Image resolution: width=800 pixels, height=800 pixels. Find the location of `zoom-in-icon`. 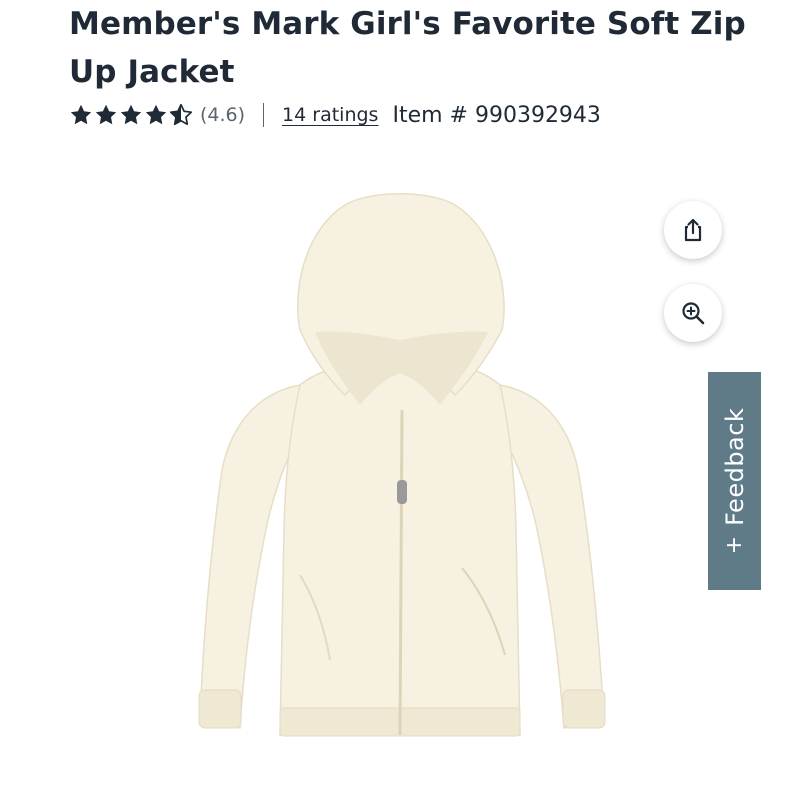

zoom-in-icon is located at coordinates (693, 313).